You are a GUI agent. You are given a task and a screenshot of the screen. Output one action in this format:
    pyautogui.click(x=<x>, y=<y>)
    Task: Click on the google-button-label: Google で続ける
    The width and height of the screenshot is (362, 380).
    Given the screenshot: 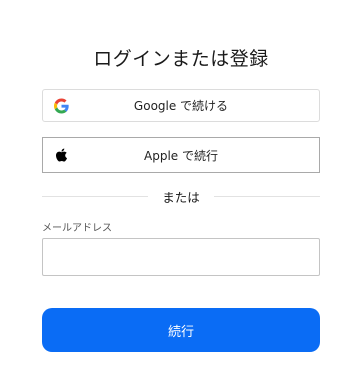 What is the action you would take?
    pyautogui.click(x=181, y=106)
    